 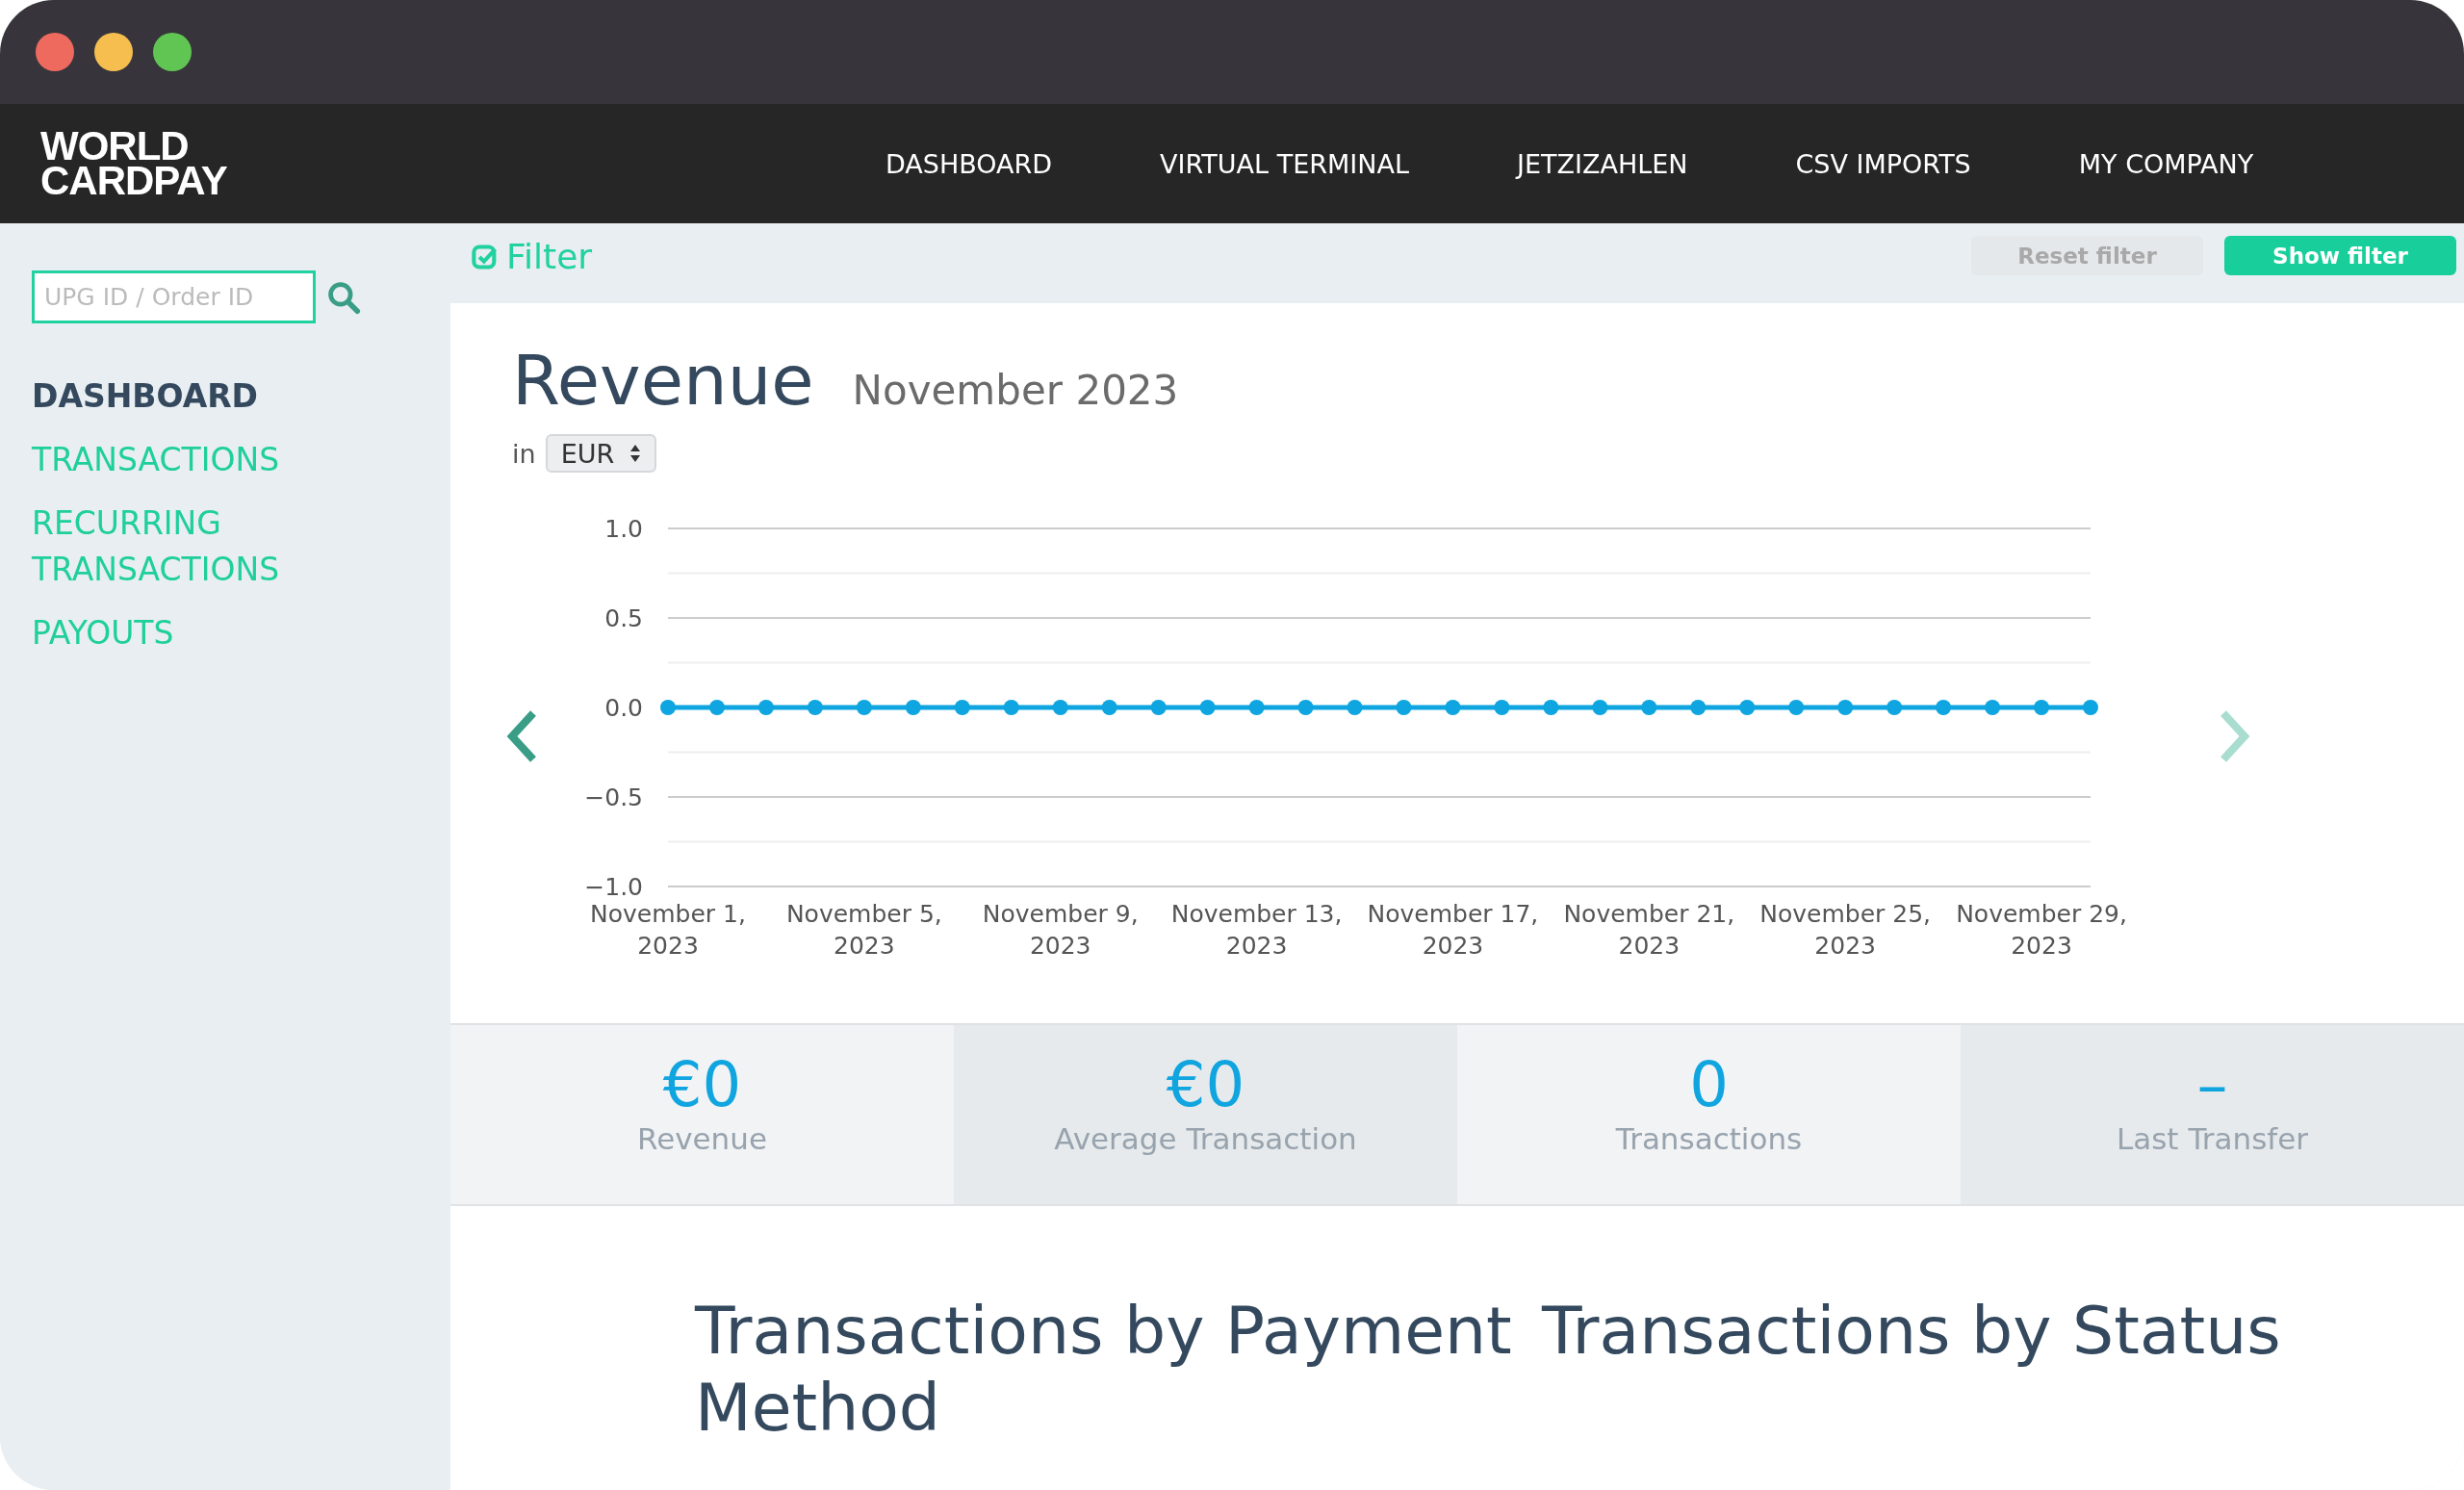 What do you see at coordinates (485, 256) in the screenshot?
I see `checkbox-icon` at bounding box center [485, 256].